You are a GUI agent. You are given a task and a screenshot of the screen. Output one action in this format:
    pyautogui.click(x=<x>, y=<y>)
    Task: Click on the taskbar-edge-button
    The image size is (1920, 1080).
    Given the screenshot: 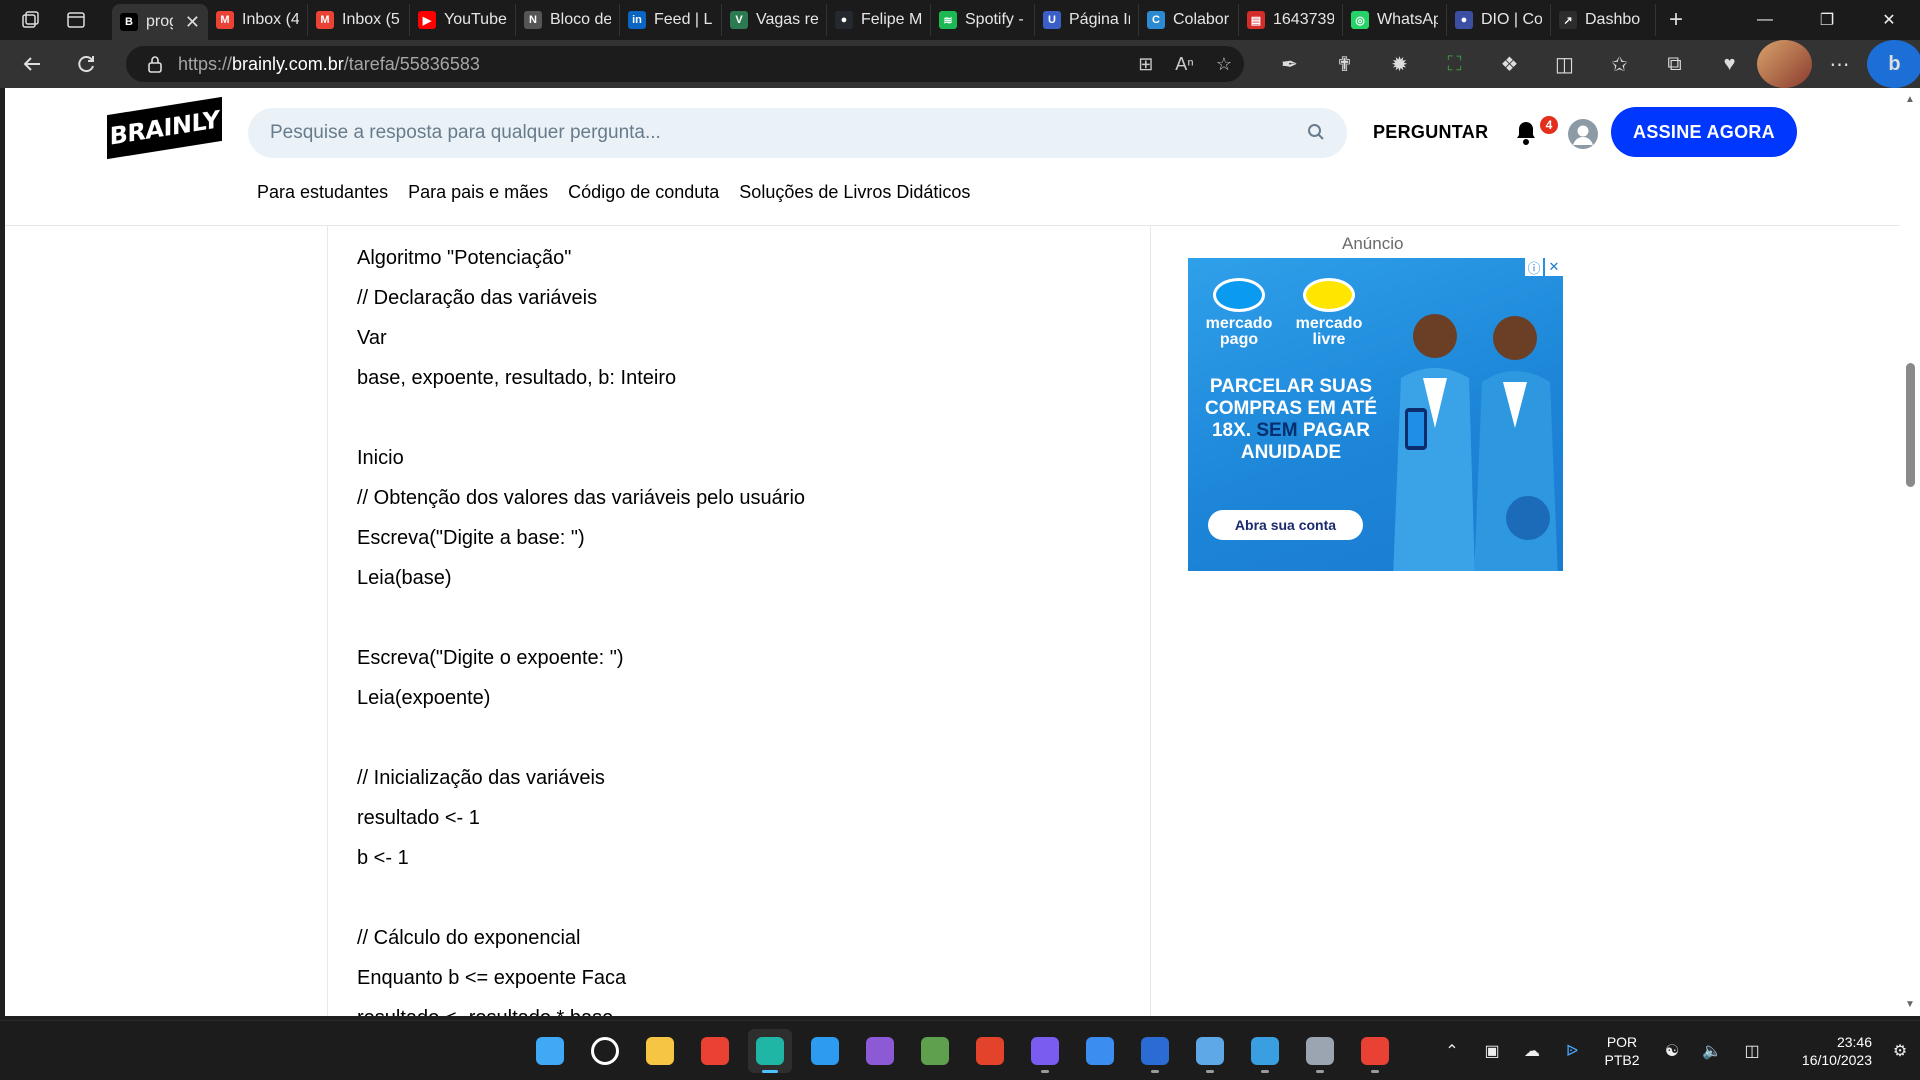 What is the action you would take?
    pyautogui.click(x=770, y=1051)
    